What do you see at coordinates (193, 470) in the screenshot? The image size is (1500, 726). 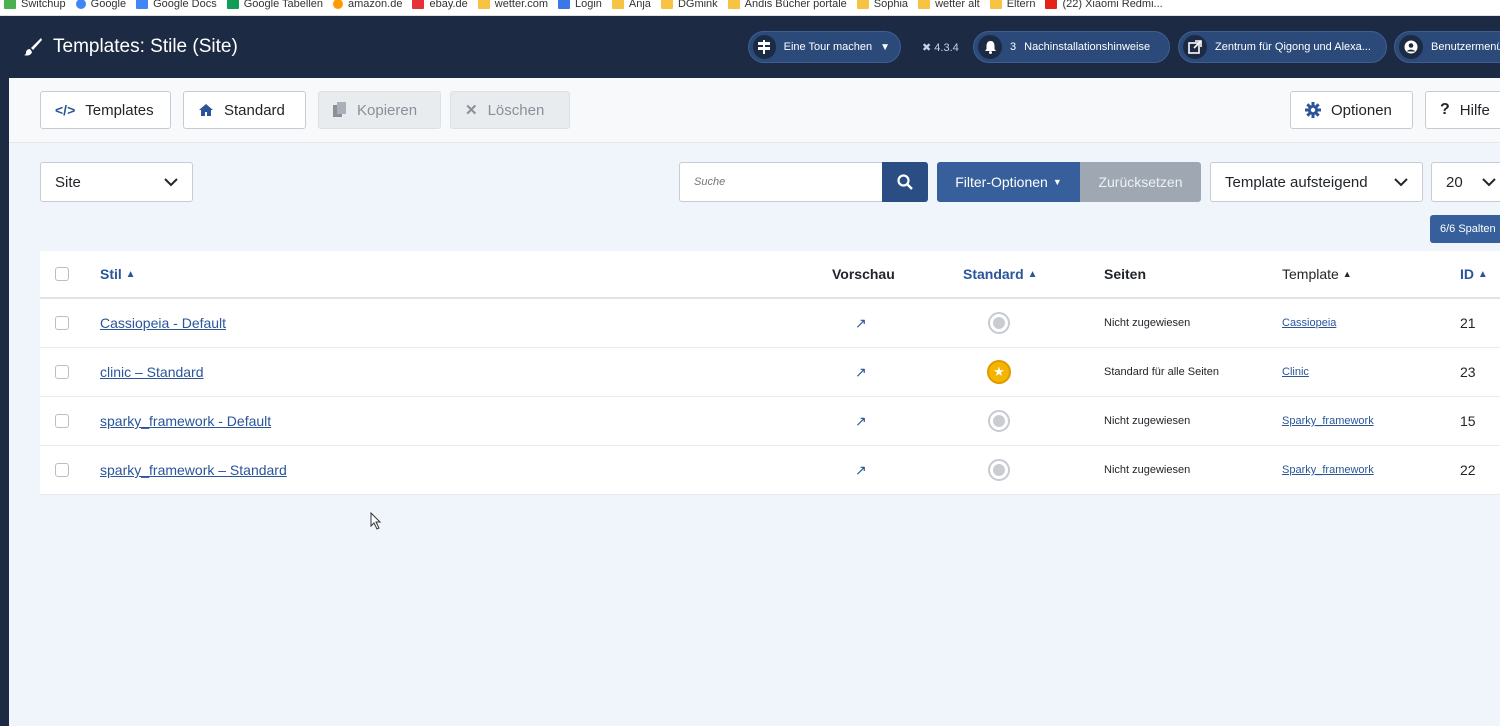 I see `style-link: sparky_framework – Standard` at bounding box center [193, 470].